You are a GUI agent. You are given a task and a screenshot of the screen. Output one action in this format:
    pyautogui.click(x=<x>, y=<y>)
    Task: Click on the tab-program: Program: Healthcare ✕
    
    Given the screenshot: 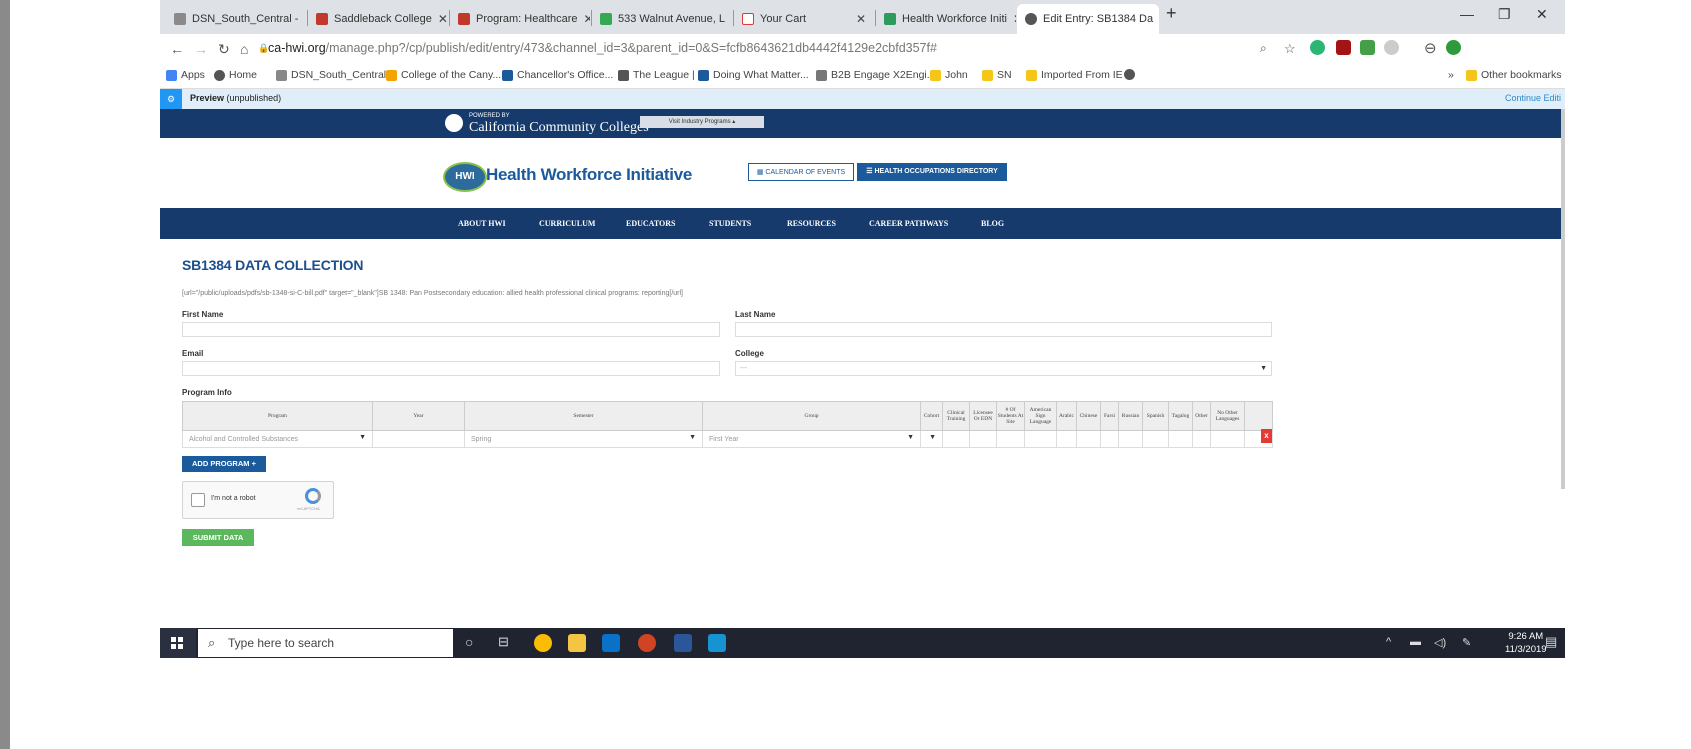 What is the action you would take?
    pyautogui.click(x=520, y=19)
    